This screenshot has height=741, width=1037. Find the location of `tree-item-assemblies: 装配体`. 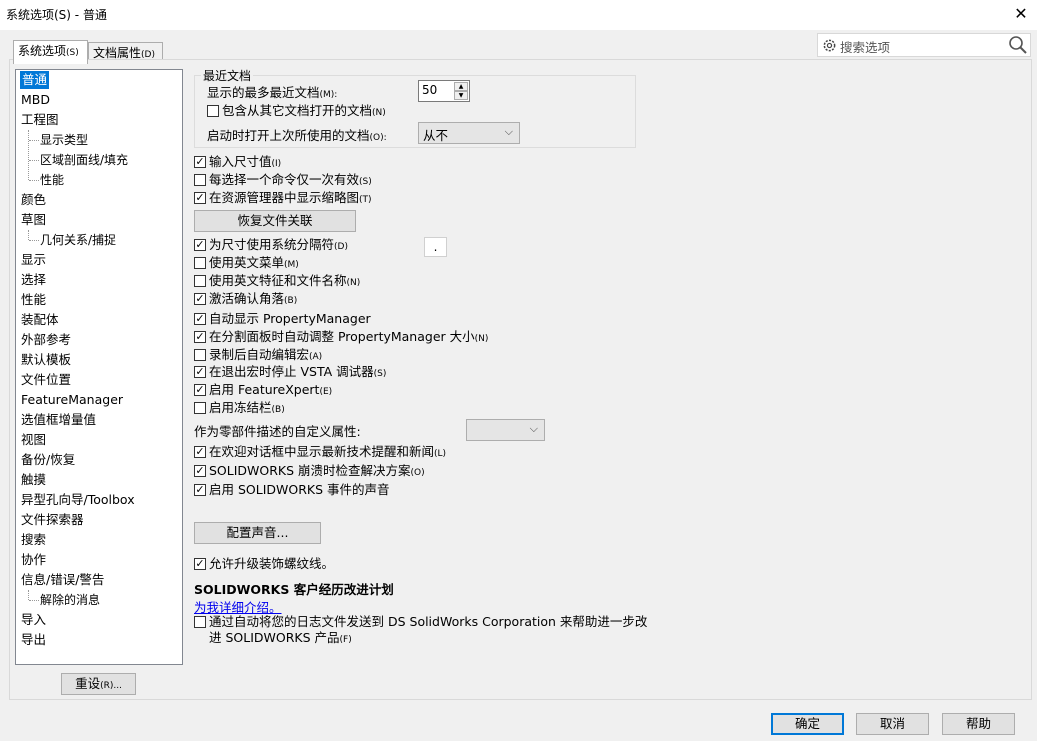

tree-item-assemblies: 装配体 is located at coordinates (40, 320).